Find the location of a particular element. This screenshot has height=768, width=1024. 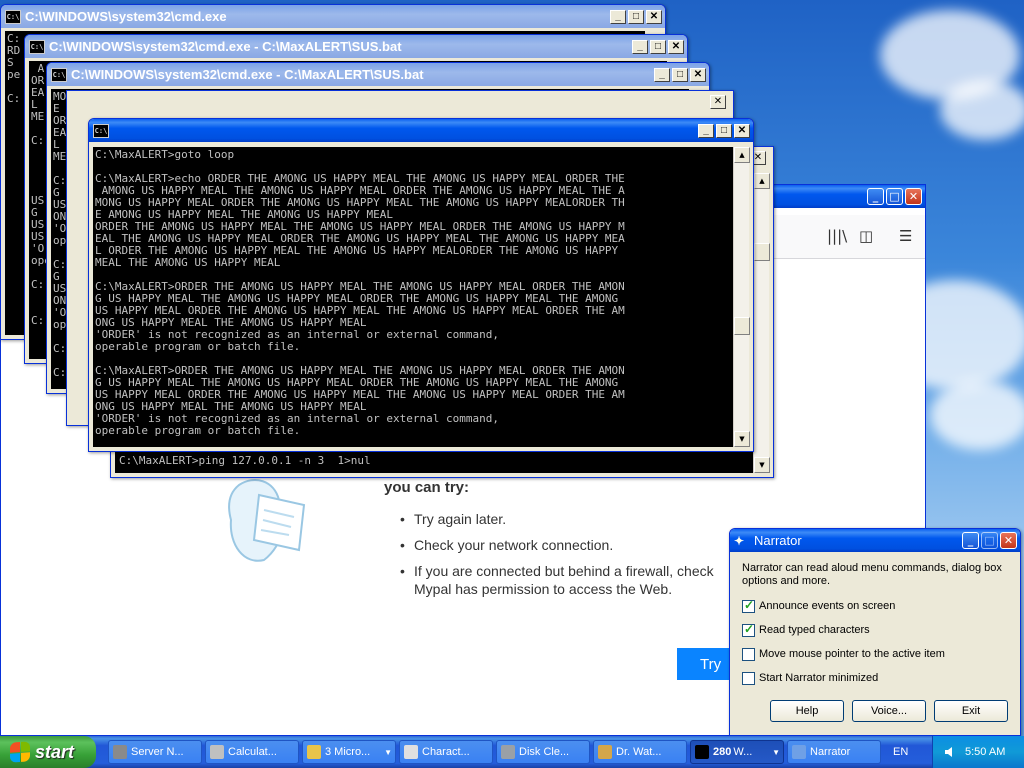

help-button: Help is located at coordinates (807, 711).